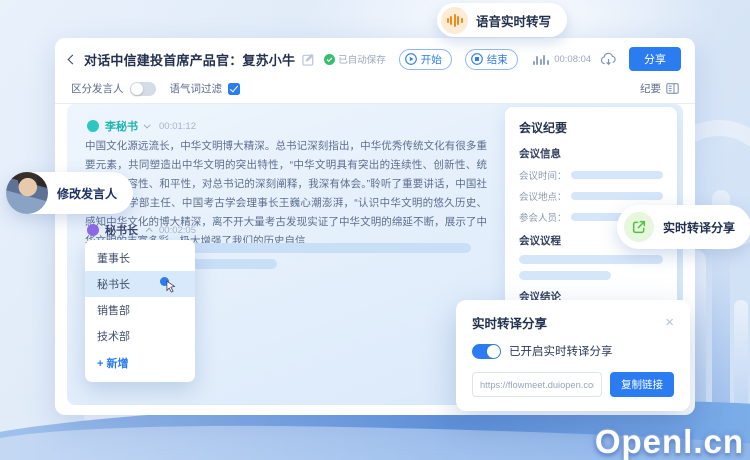 This screenshot has width=750, height=460. I want to click on window-header: 对话中信建投首席产品官：复苏小牛 已自动保存 开始 结束 00:08:04 分享, so click(375, 56).